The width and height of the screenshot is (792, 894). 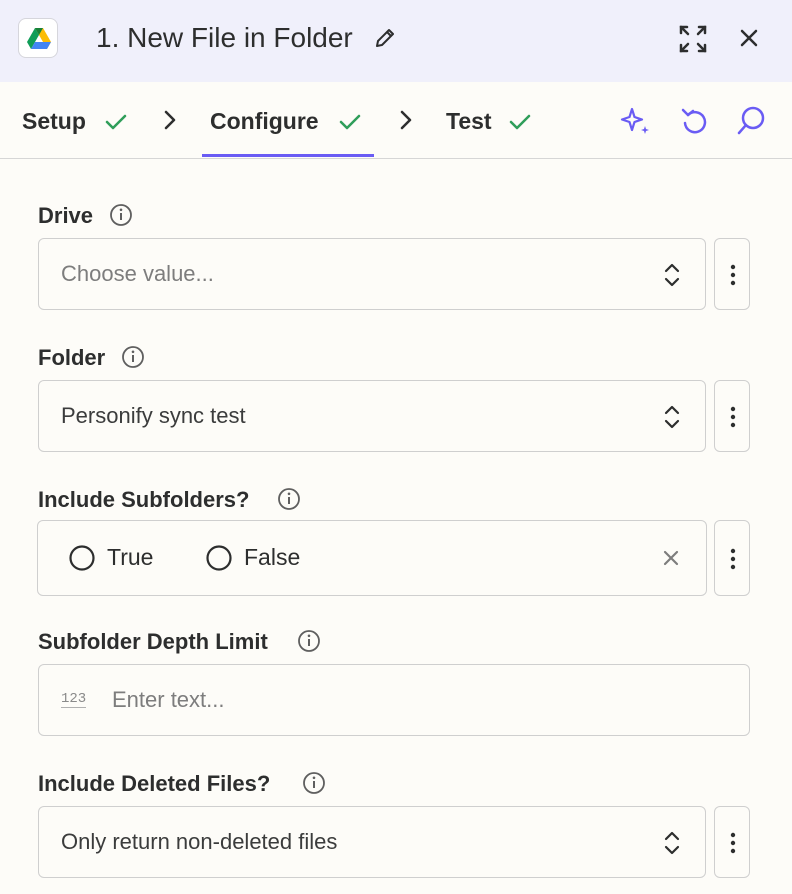 I want to click on step-header: 1. New File in Folder, so click(x=396, y=41).